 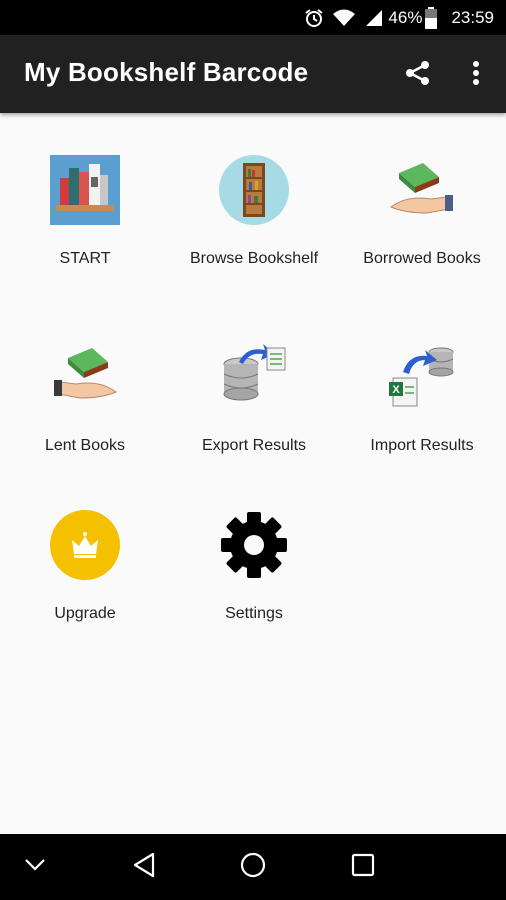 I want to click on menu-item-label: Upgrade, so click(x=85, y=613).